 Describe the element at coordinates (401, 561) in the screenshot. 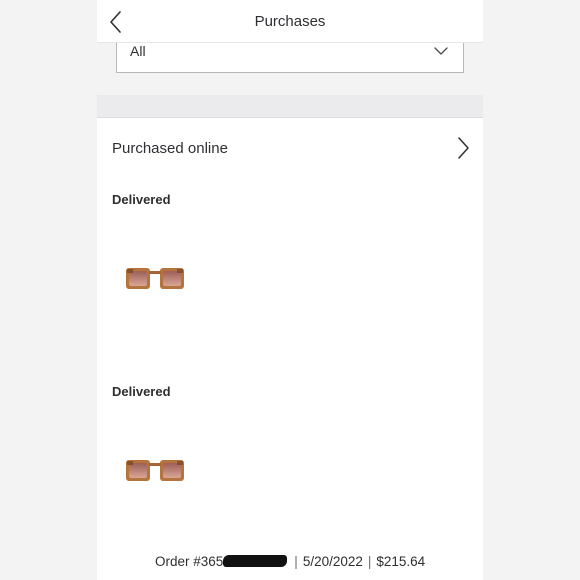

I see `order-total: $215.64` at that location.